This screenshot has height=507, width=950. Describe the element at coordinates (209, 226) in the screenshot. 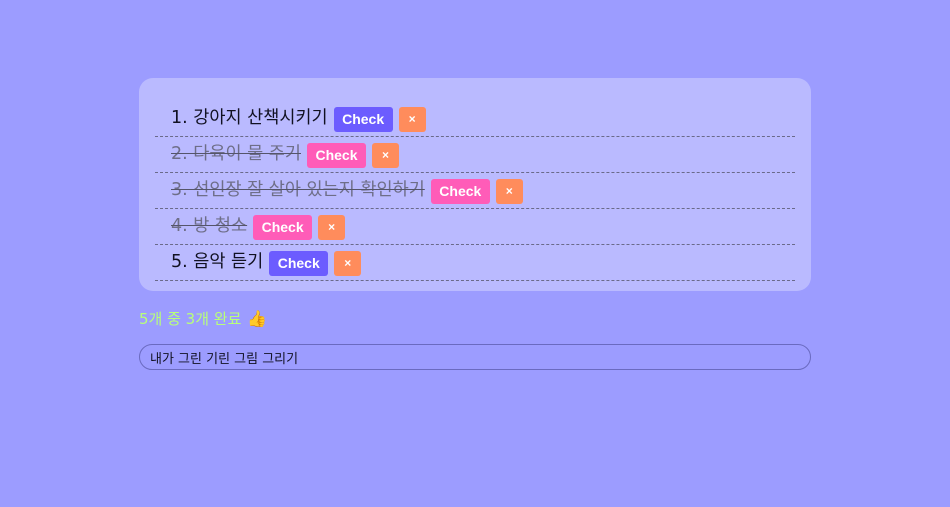

I see `todo-text: 4. 방 청소` at that location.